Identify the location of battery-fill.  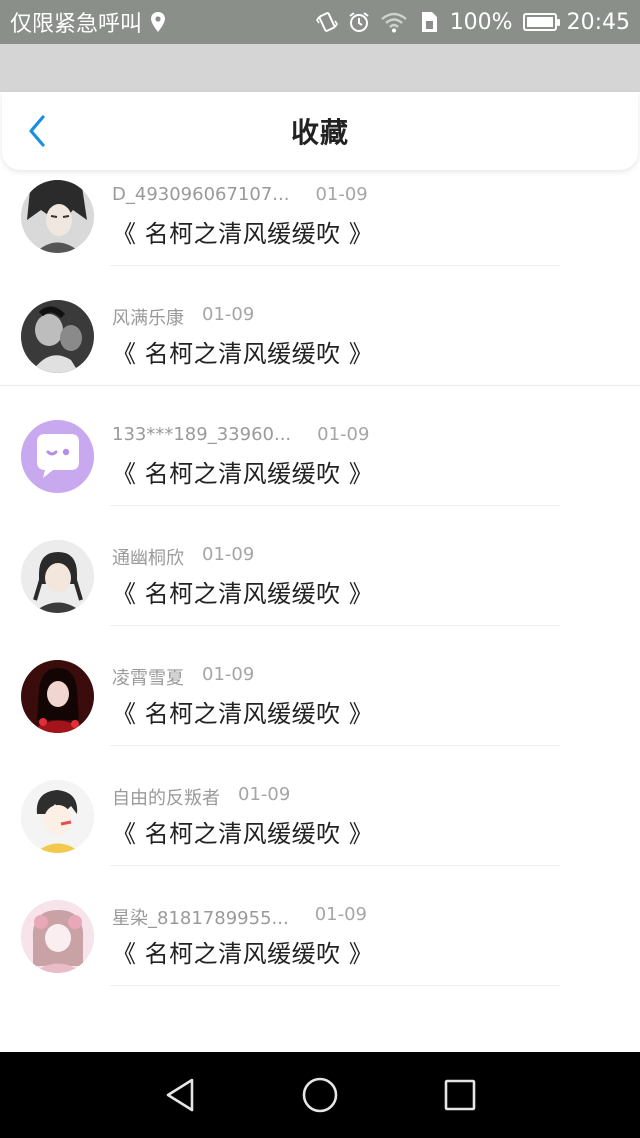
(539, 22).